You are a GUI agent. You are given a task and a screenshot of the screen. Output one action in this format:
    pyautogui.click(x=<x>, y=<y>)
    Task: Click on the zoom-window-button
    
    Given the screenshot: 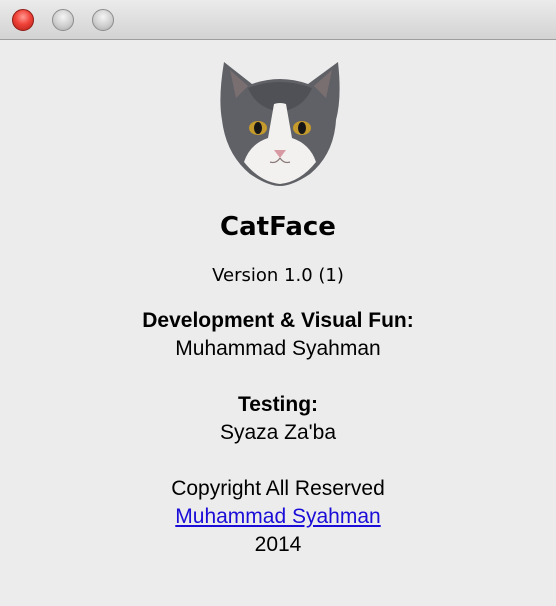 What is the action you would take?
    pyautogui.click(x=103, y=20)
    